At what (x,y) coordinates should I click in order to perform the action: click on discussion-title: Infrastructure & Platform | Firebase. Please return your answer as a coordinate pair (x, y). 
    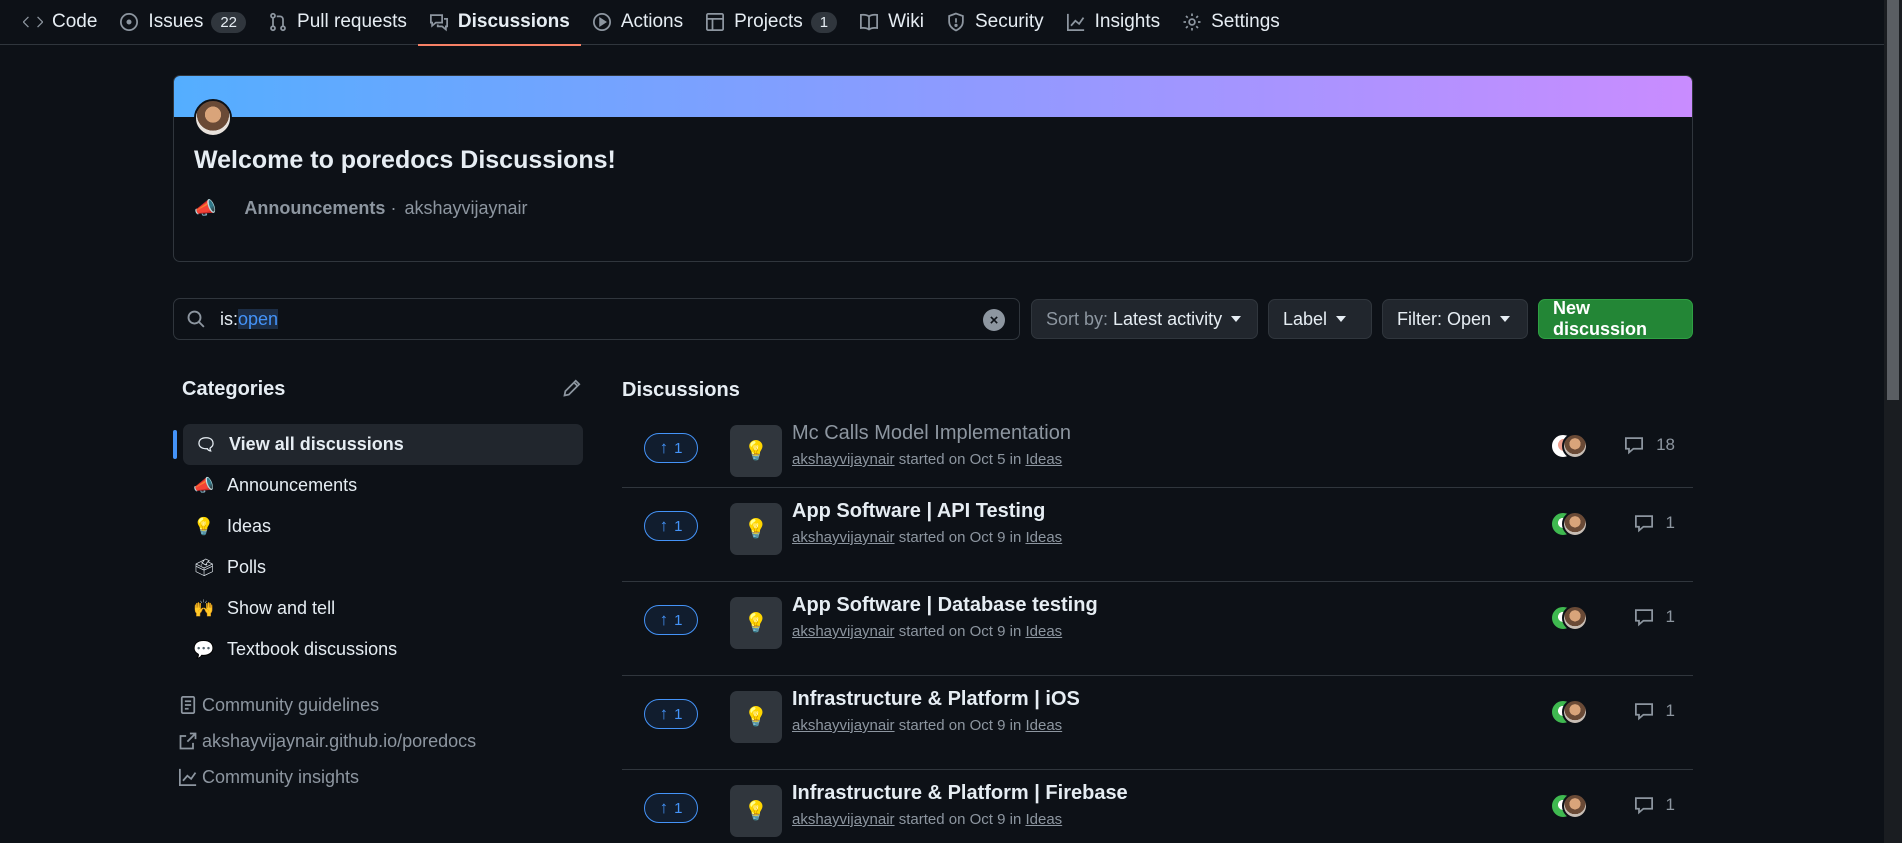
    Looking at the image, I should click on (960, 793).